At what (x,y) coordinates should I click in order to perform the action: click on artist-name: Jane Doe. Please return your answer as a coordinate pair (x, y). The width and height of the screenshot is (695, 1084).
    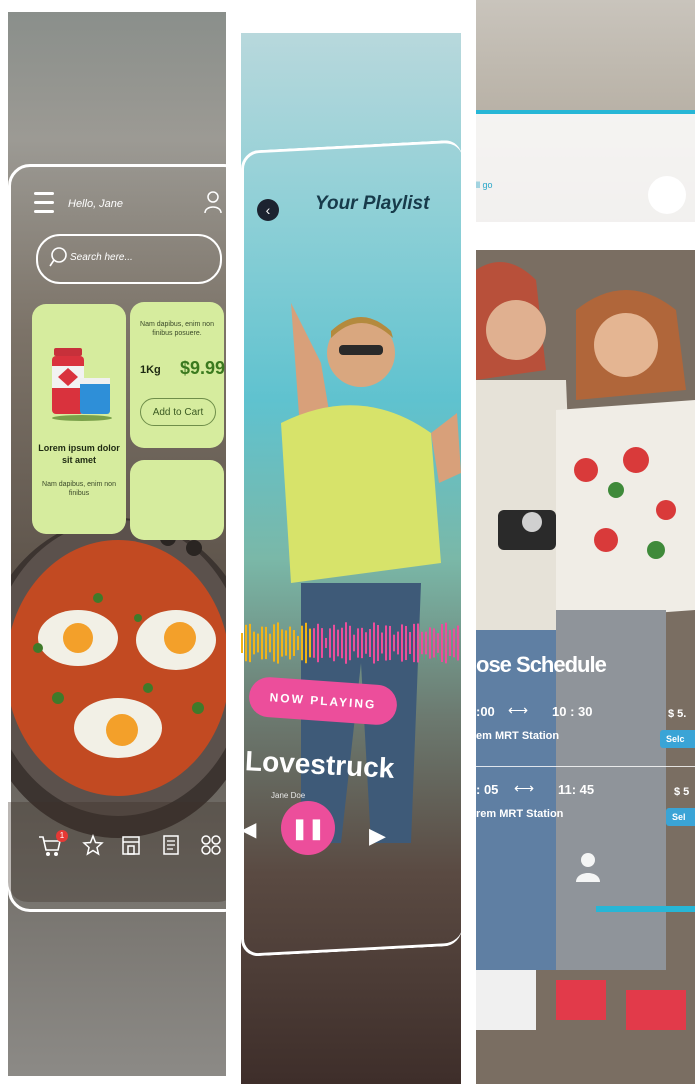
    Looking at the image, I should click on (288, 795).